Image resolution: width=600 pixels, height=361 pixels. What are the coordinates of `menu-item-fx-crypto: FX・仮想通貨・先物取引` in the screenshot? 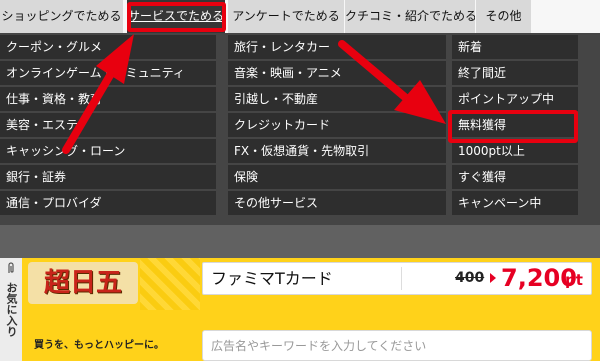 It's located at (337, 151).